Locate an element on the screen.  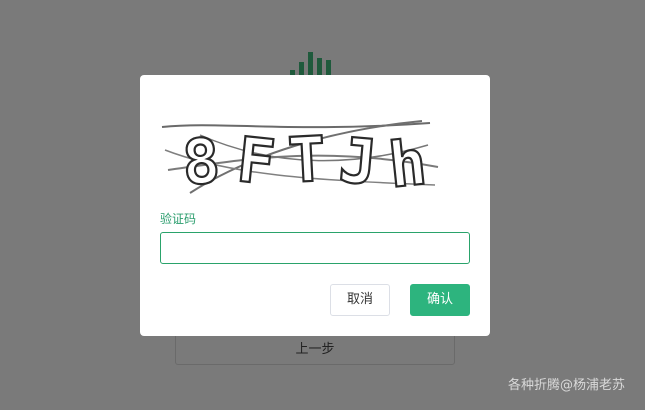
captcha-image: 8 F T J h is located at coordinates (300, 155).